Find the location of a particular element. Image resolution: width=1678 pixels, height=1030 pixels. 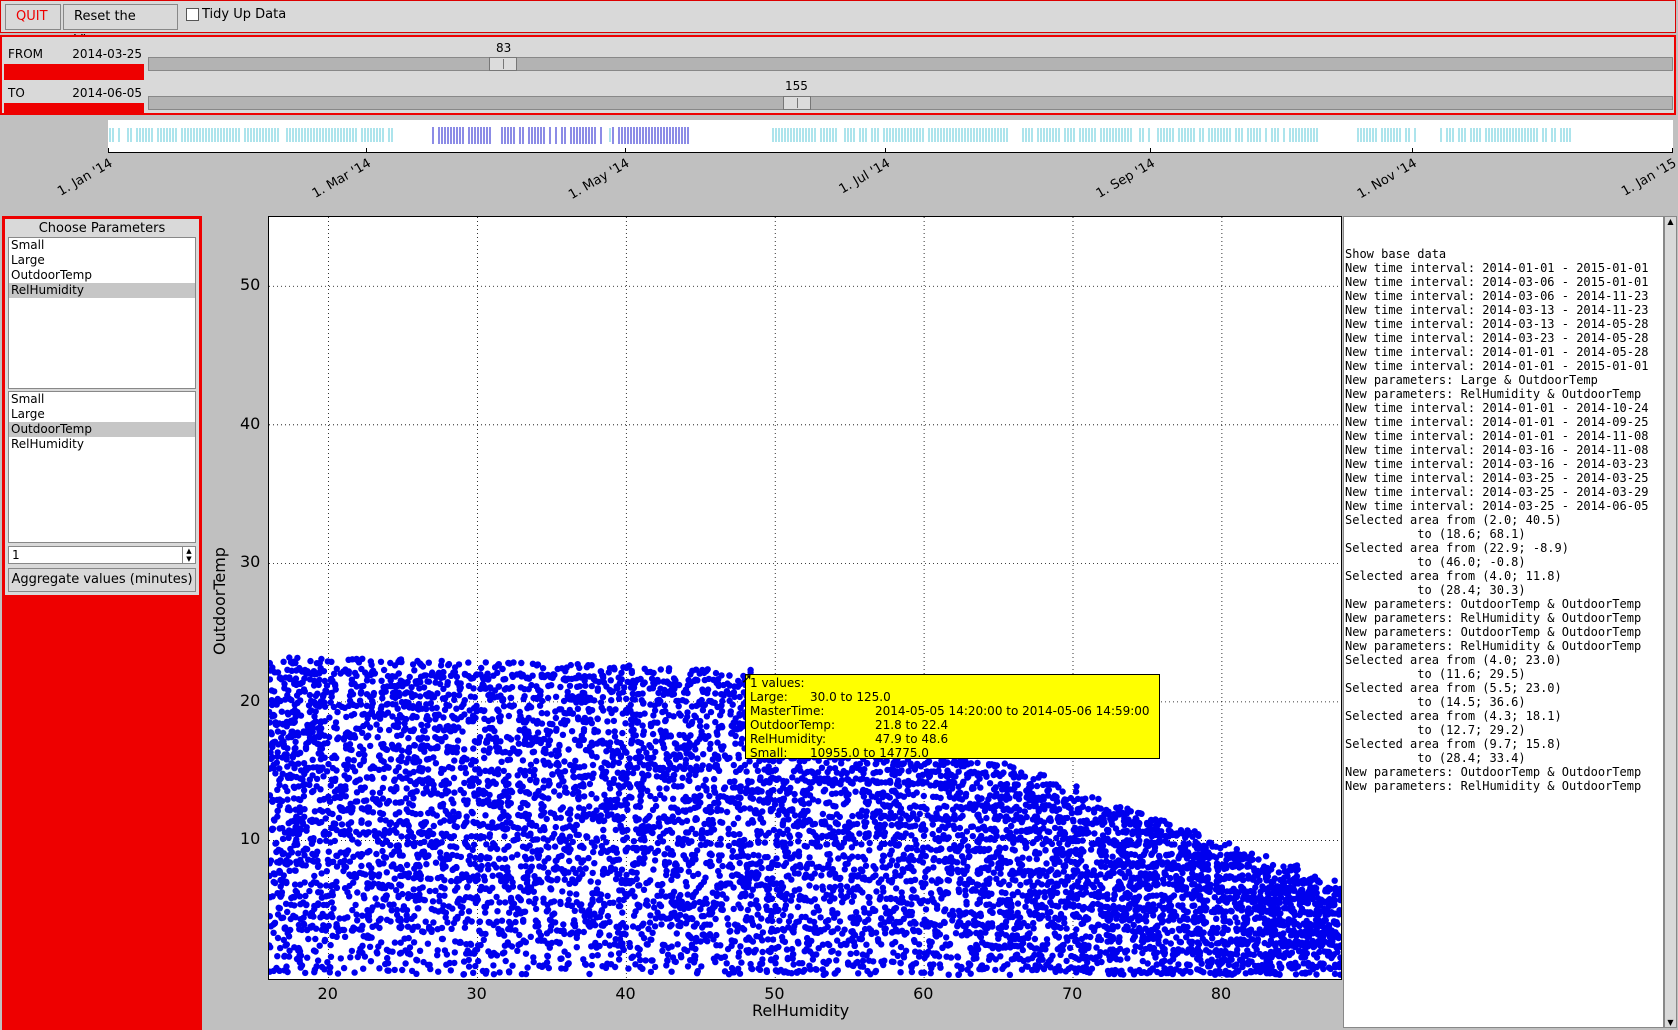

reset-view-button: Reset the View is located at coordinates (120, 17).